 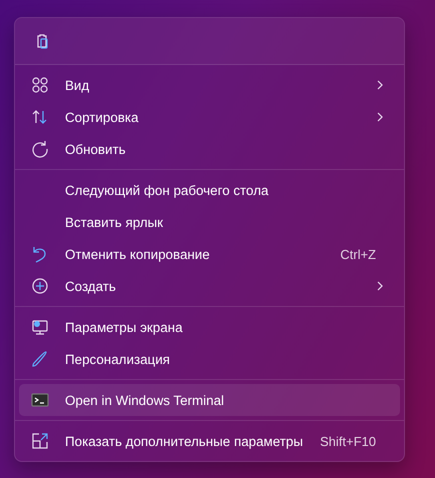 I want to click on shortcut-text: Ctrl+Z, so click(x=358, y=254).